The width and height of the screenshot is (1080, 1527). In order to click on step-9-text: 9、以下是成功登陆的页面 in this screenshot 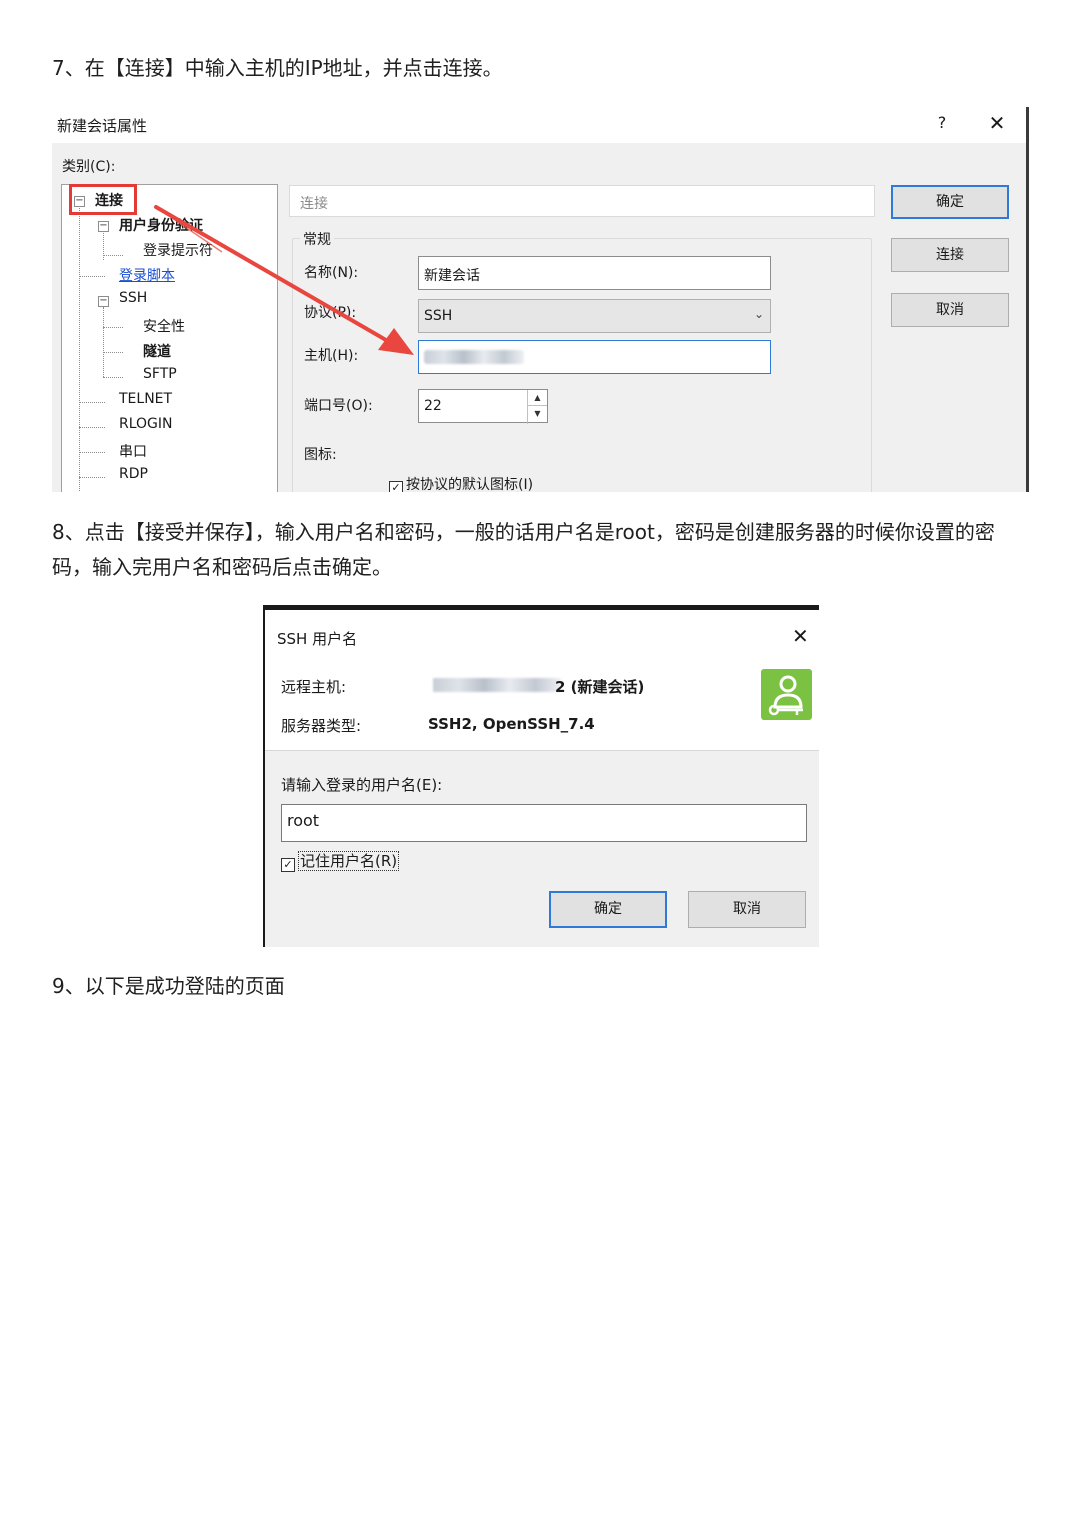, I will do `click(168, 986)`.